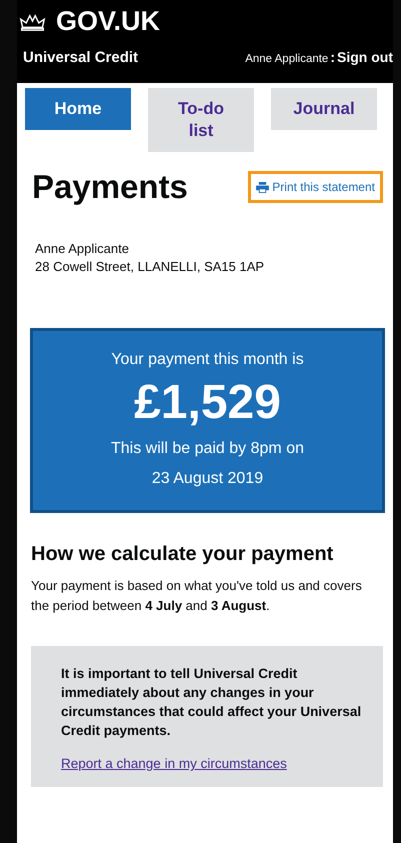 This screenshot has width=401, height=843. What do you see at coordinates (315, 187) in the screenshot?
I see `print-link: Print this statement` at bounding box center [315, 187].